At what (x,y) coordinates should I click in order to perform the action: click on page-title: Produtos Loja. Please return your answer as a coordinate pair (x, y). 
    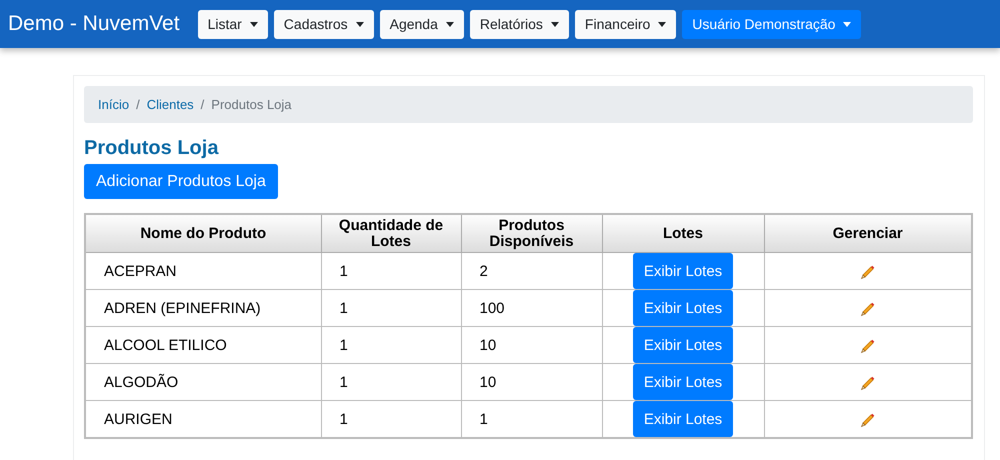
    Looking at the image, I should click on (152, 148).